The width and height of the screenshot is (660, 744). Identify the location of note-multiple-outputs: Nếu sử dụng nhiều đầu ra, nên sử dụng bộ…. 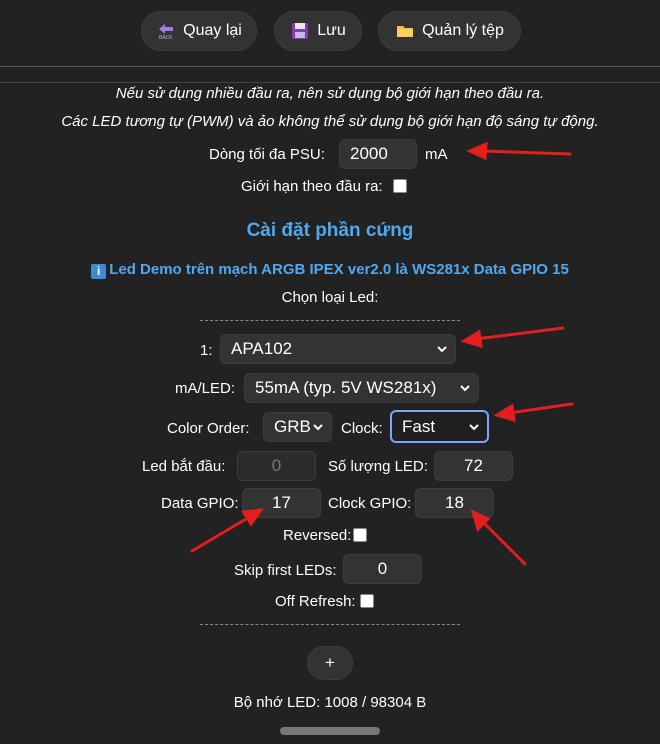
(330, 93).